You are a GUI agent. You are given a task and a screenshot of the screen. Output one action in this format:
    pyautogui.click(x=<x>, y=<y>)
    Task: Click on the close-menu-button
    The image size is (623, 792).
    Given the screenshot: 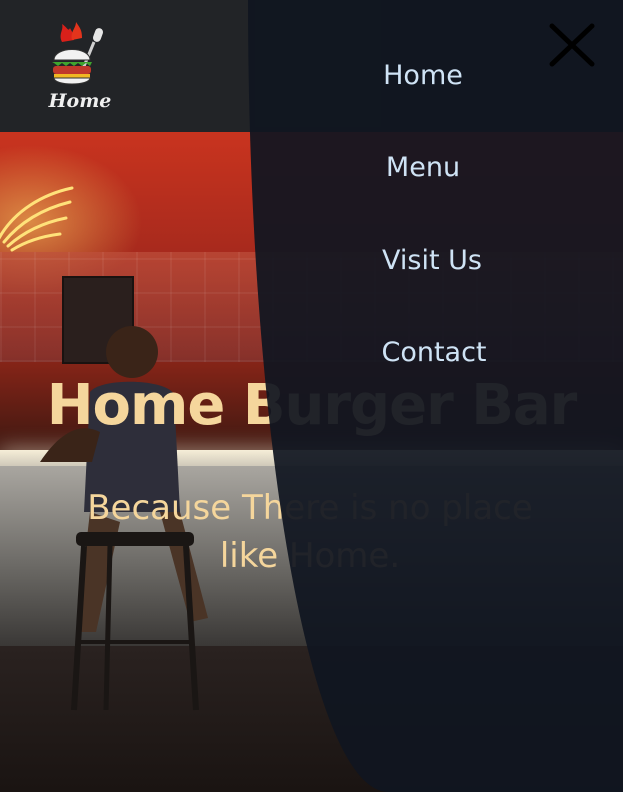 What is the action you would take?
    pyautogui.click(x=572, y=45)
    